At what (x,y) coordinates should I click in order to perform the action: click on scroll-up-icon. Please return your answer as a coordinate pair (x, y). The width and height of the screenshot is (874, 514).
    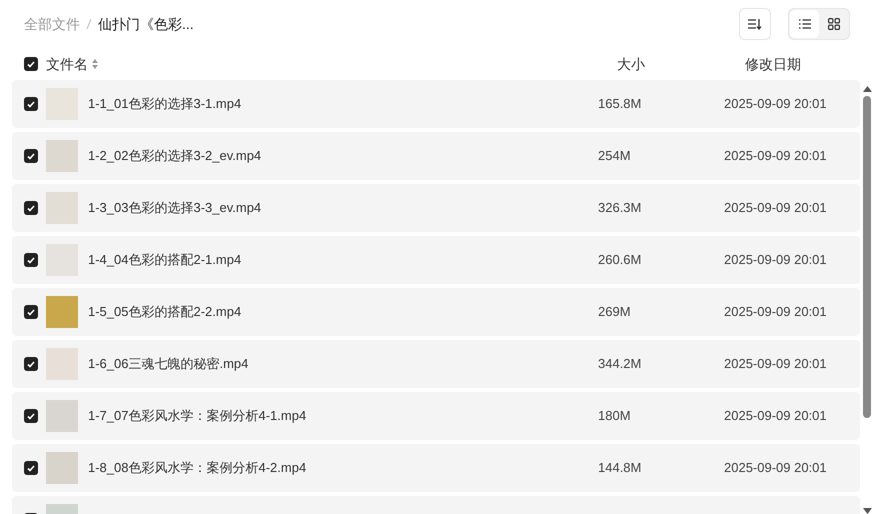
    Looking at the image, I should click on (867, 89).